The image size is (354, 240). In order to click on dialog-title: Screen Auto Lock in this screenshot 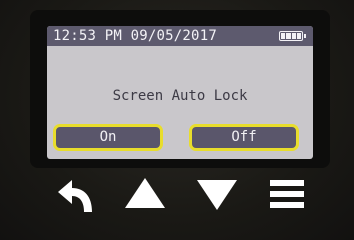, I will do `click(180, 96)`.